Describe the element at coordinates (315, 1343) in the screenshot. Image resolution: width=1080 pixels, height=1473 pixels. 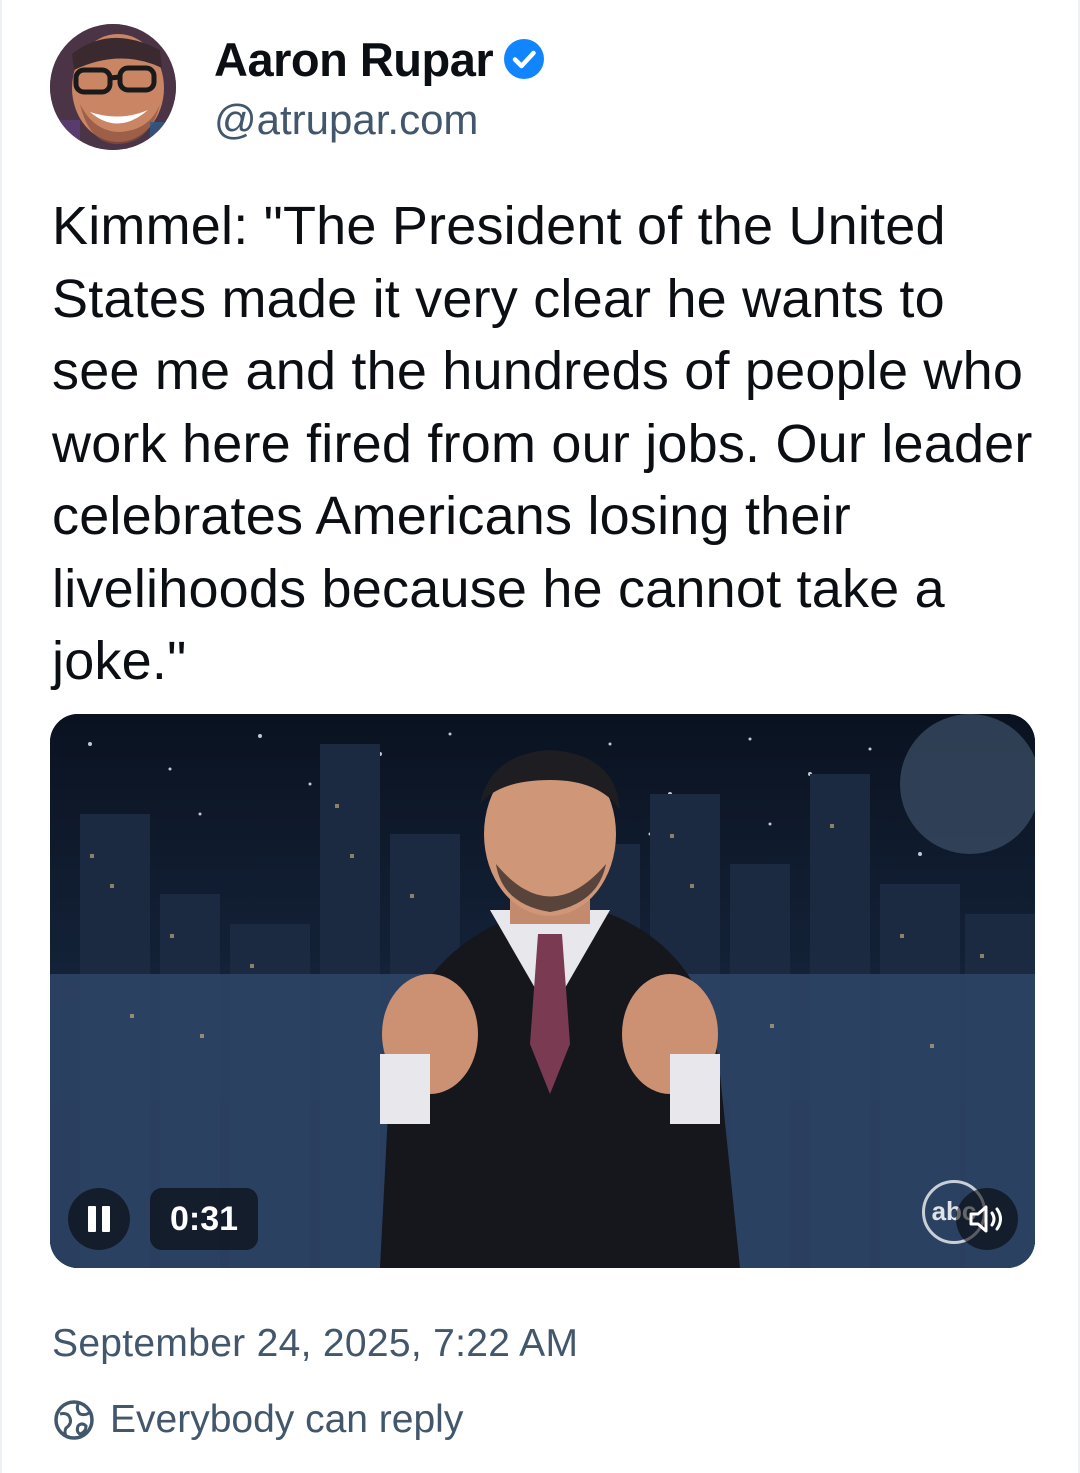
I see `post-timestamp: September 24, 2025, 7:22 AM` at that location.